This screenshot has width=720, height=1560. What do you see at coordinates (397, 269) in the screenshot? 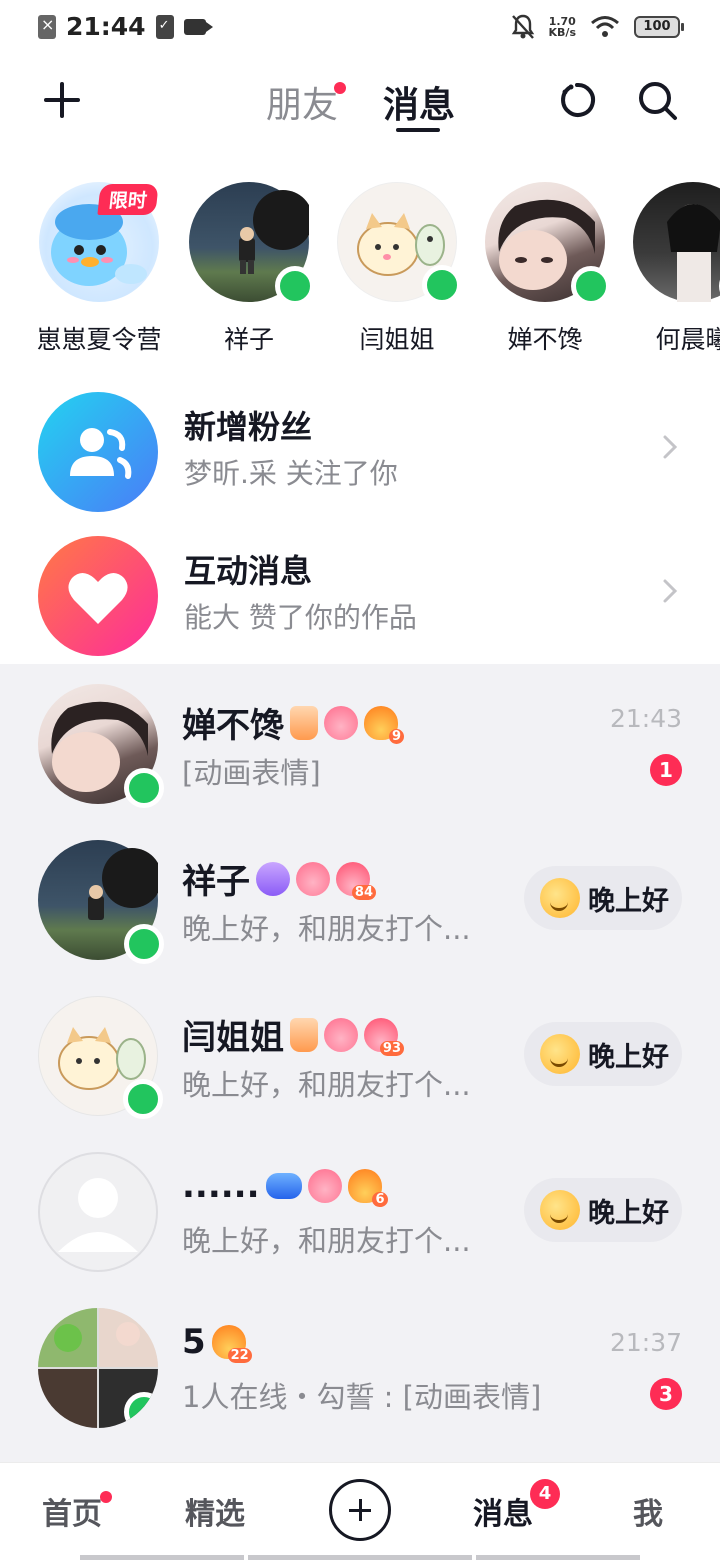
I see `story-item: 闫姐姐` at bounding box center [397, 269].